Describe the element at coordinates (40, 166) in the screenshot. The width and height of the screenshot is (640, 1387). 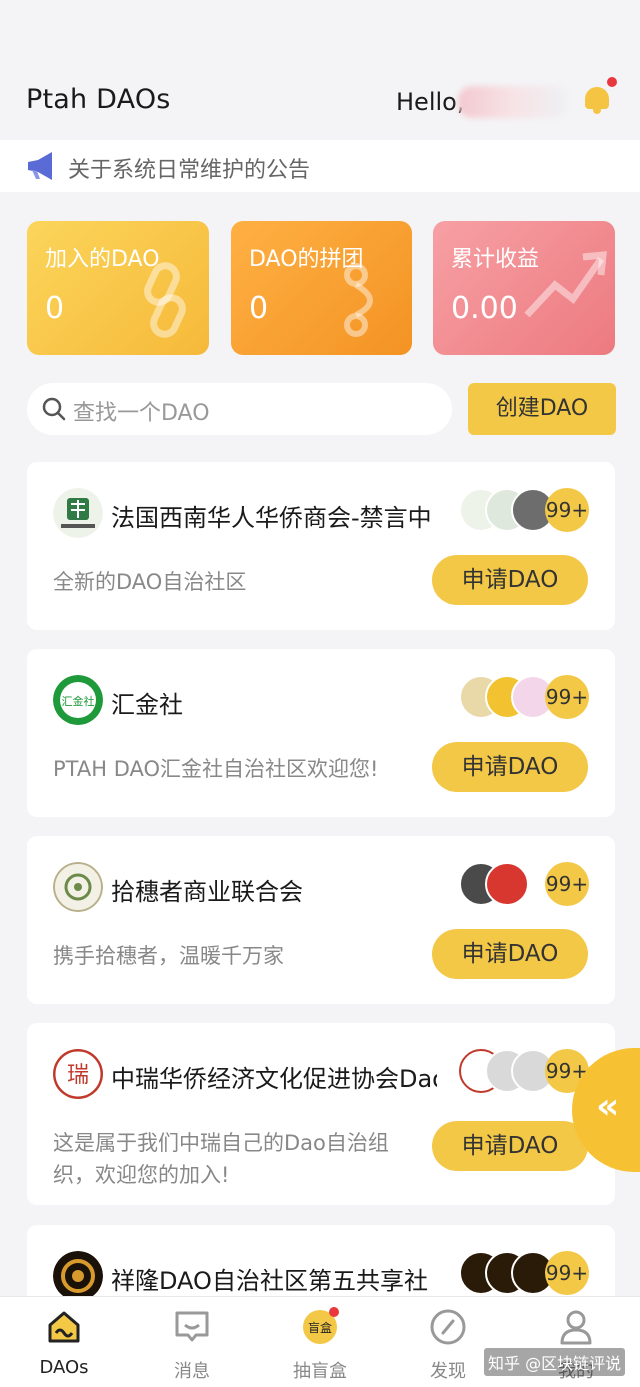
I see `megaphone-icon` at that location.